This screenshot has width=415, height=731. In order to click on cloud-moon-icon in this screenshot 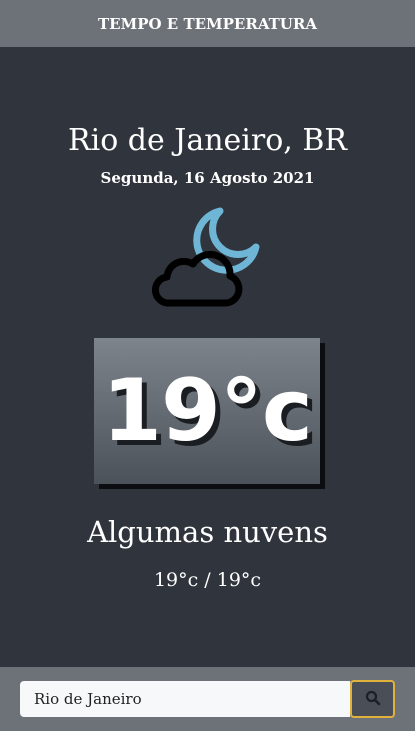, I will do `click(208, 256)`.